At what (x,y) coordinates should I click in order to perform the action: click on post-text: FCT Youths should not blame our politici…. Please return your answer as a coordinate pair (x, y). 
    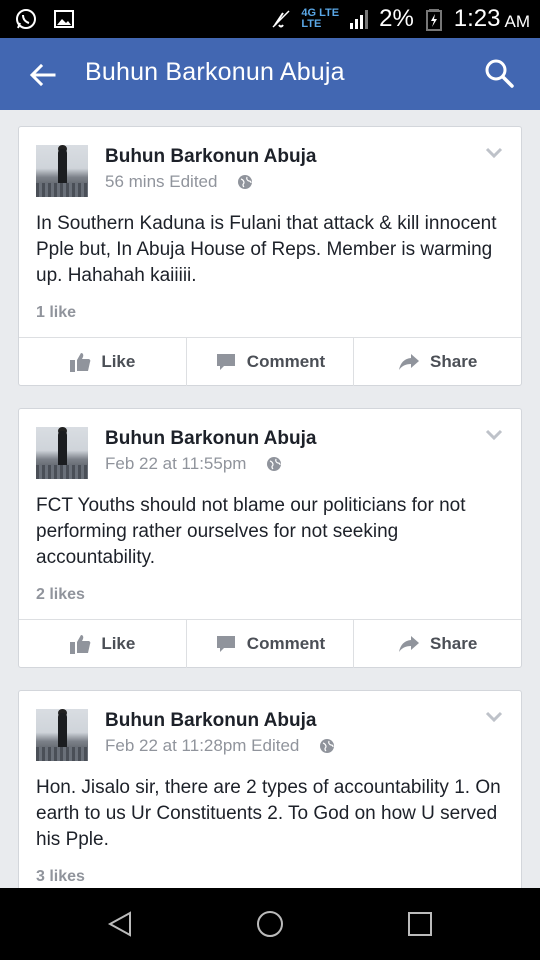
    Looking at the image, I should click on (251, 531).